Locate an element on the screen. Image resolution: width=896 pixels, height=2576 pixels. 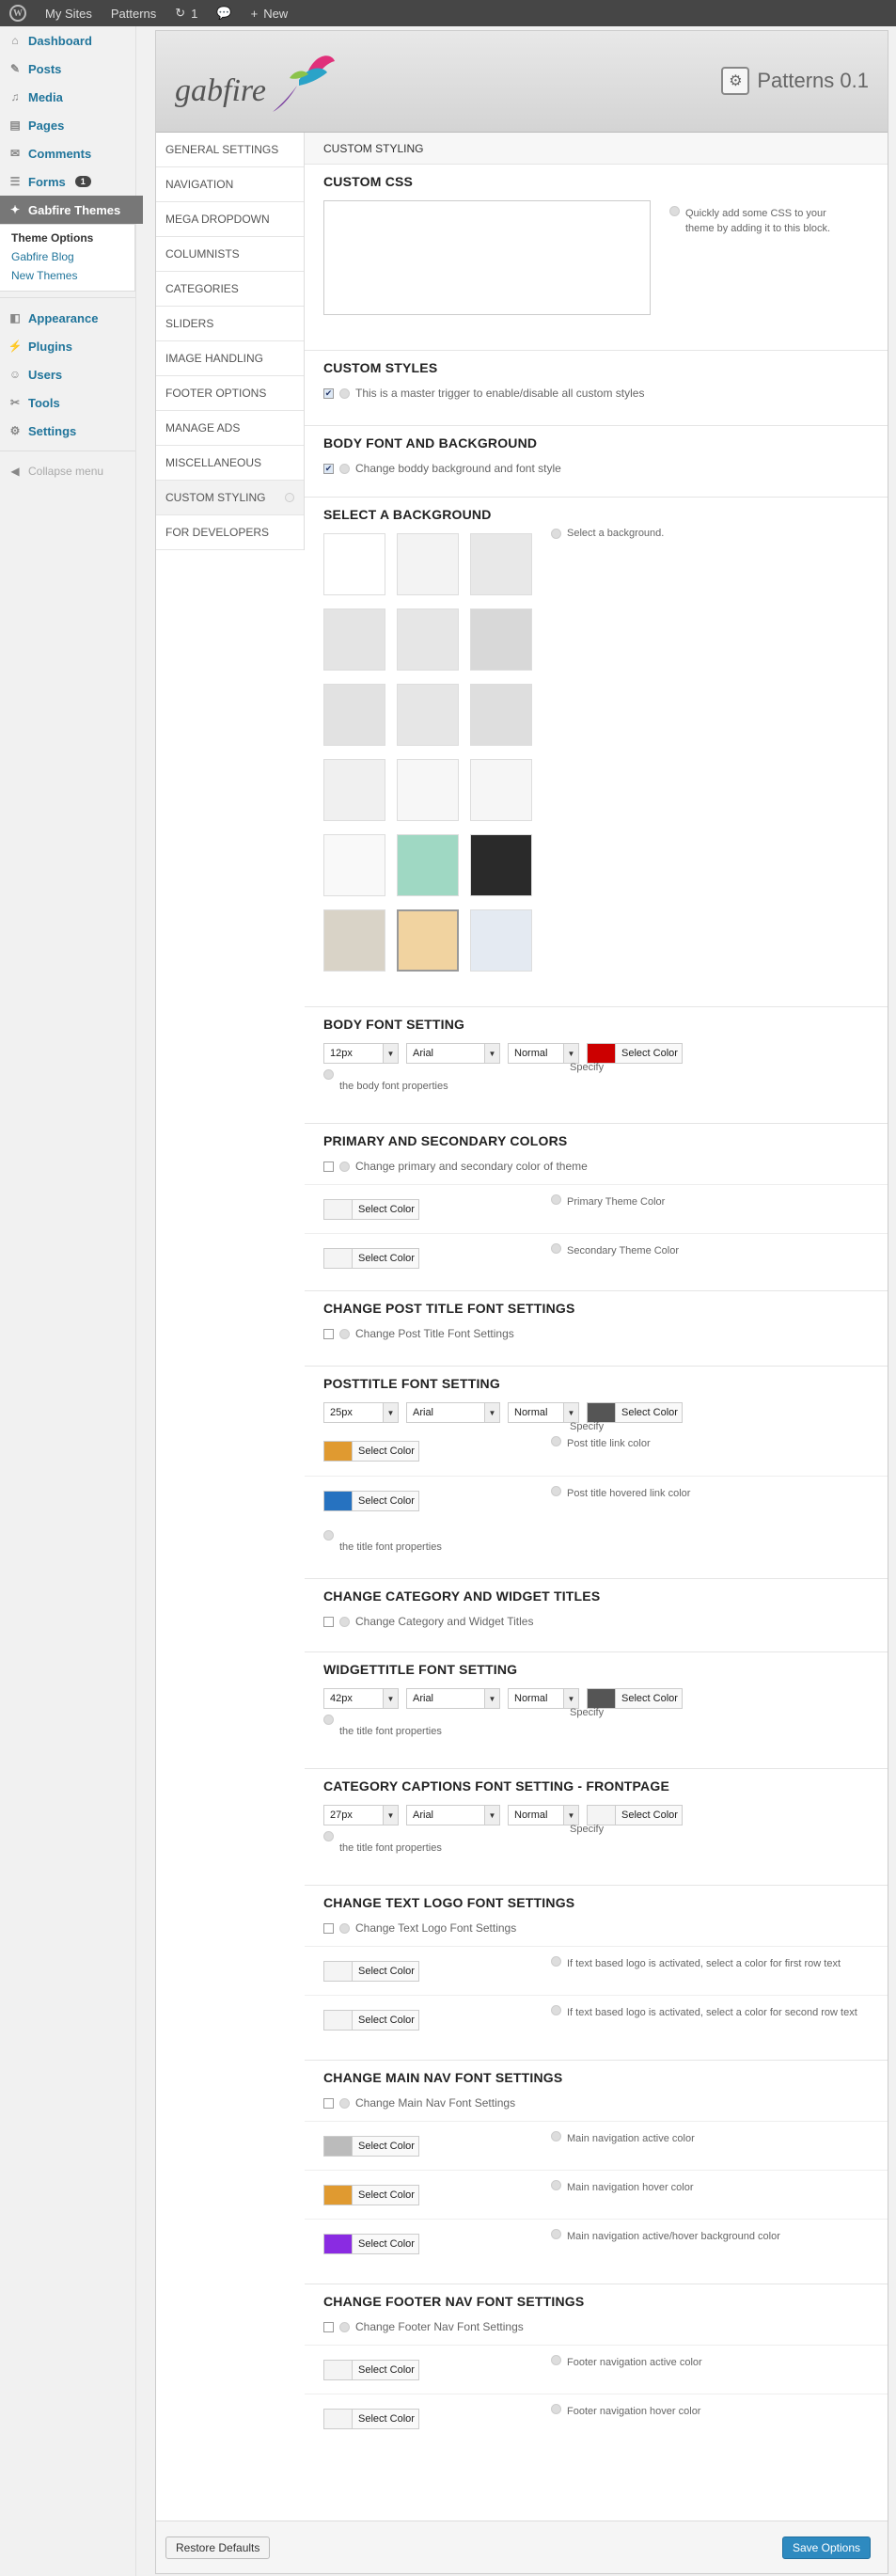
primary-color-desc: Primary Theme Color is located at coordinates (706, 1201).